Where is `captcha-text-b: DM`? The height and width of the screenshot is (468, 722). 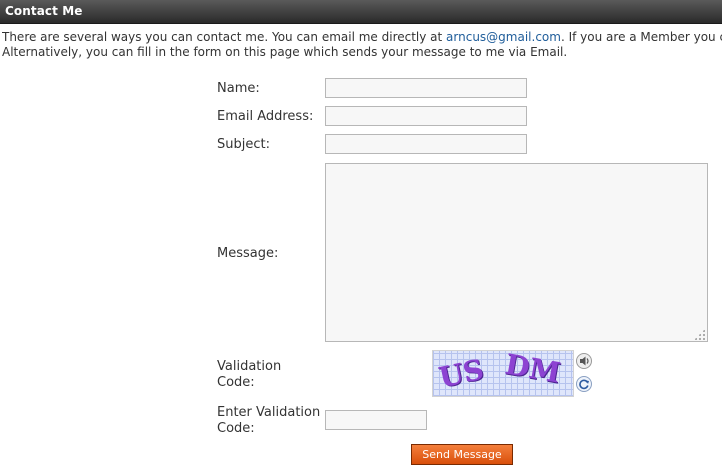
captcha-text-b: DM is located at coordinates (532, 370).